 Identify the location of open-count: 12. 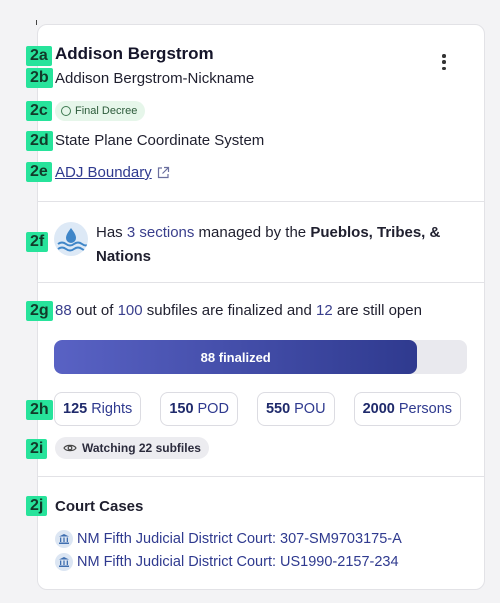
(324, 310).